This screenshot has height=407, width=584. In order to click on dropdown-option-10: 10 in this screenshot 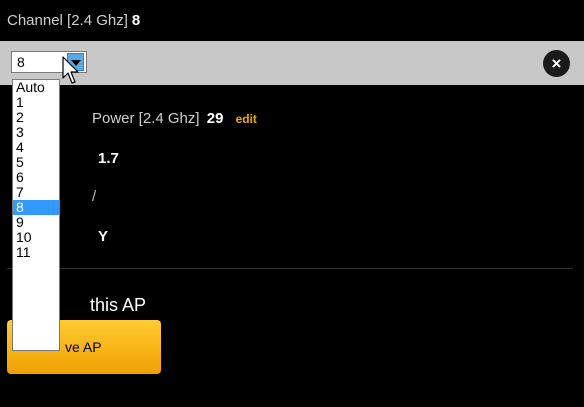, I will do `click(36, 237)`.